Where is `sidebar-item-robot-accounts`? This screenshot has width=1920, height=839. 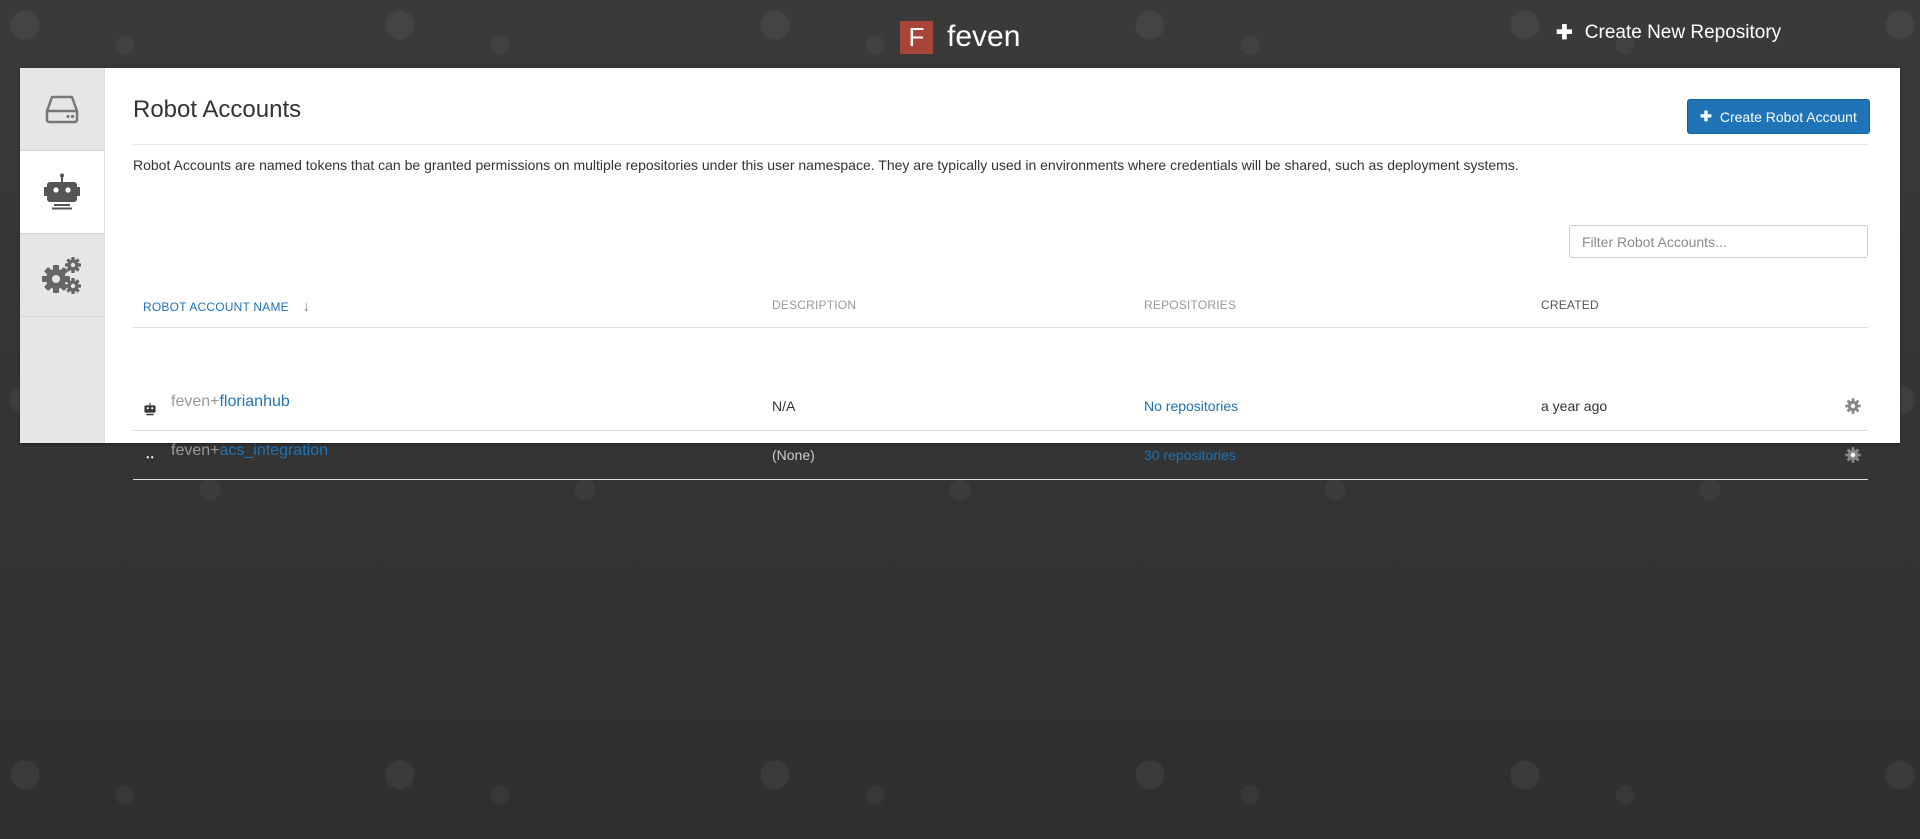 sidebar-item-robot-accounts is located at coordinates (62, 192).